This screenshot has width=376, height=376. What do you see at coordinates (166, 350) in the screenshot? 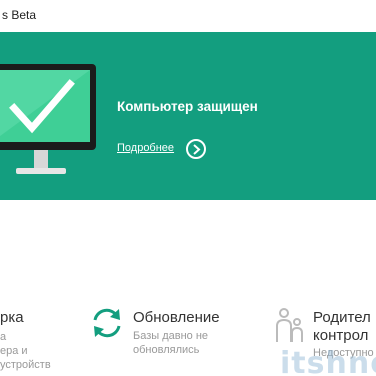
I see `tile-update-subtitle: обновлялись` at bounding box center [166, 350].